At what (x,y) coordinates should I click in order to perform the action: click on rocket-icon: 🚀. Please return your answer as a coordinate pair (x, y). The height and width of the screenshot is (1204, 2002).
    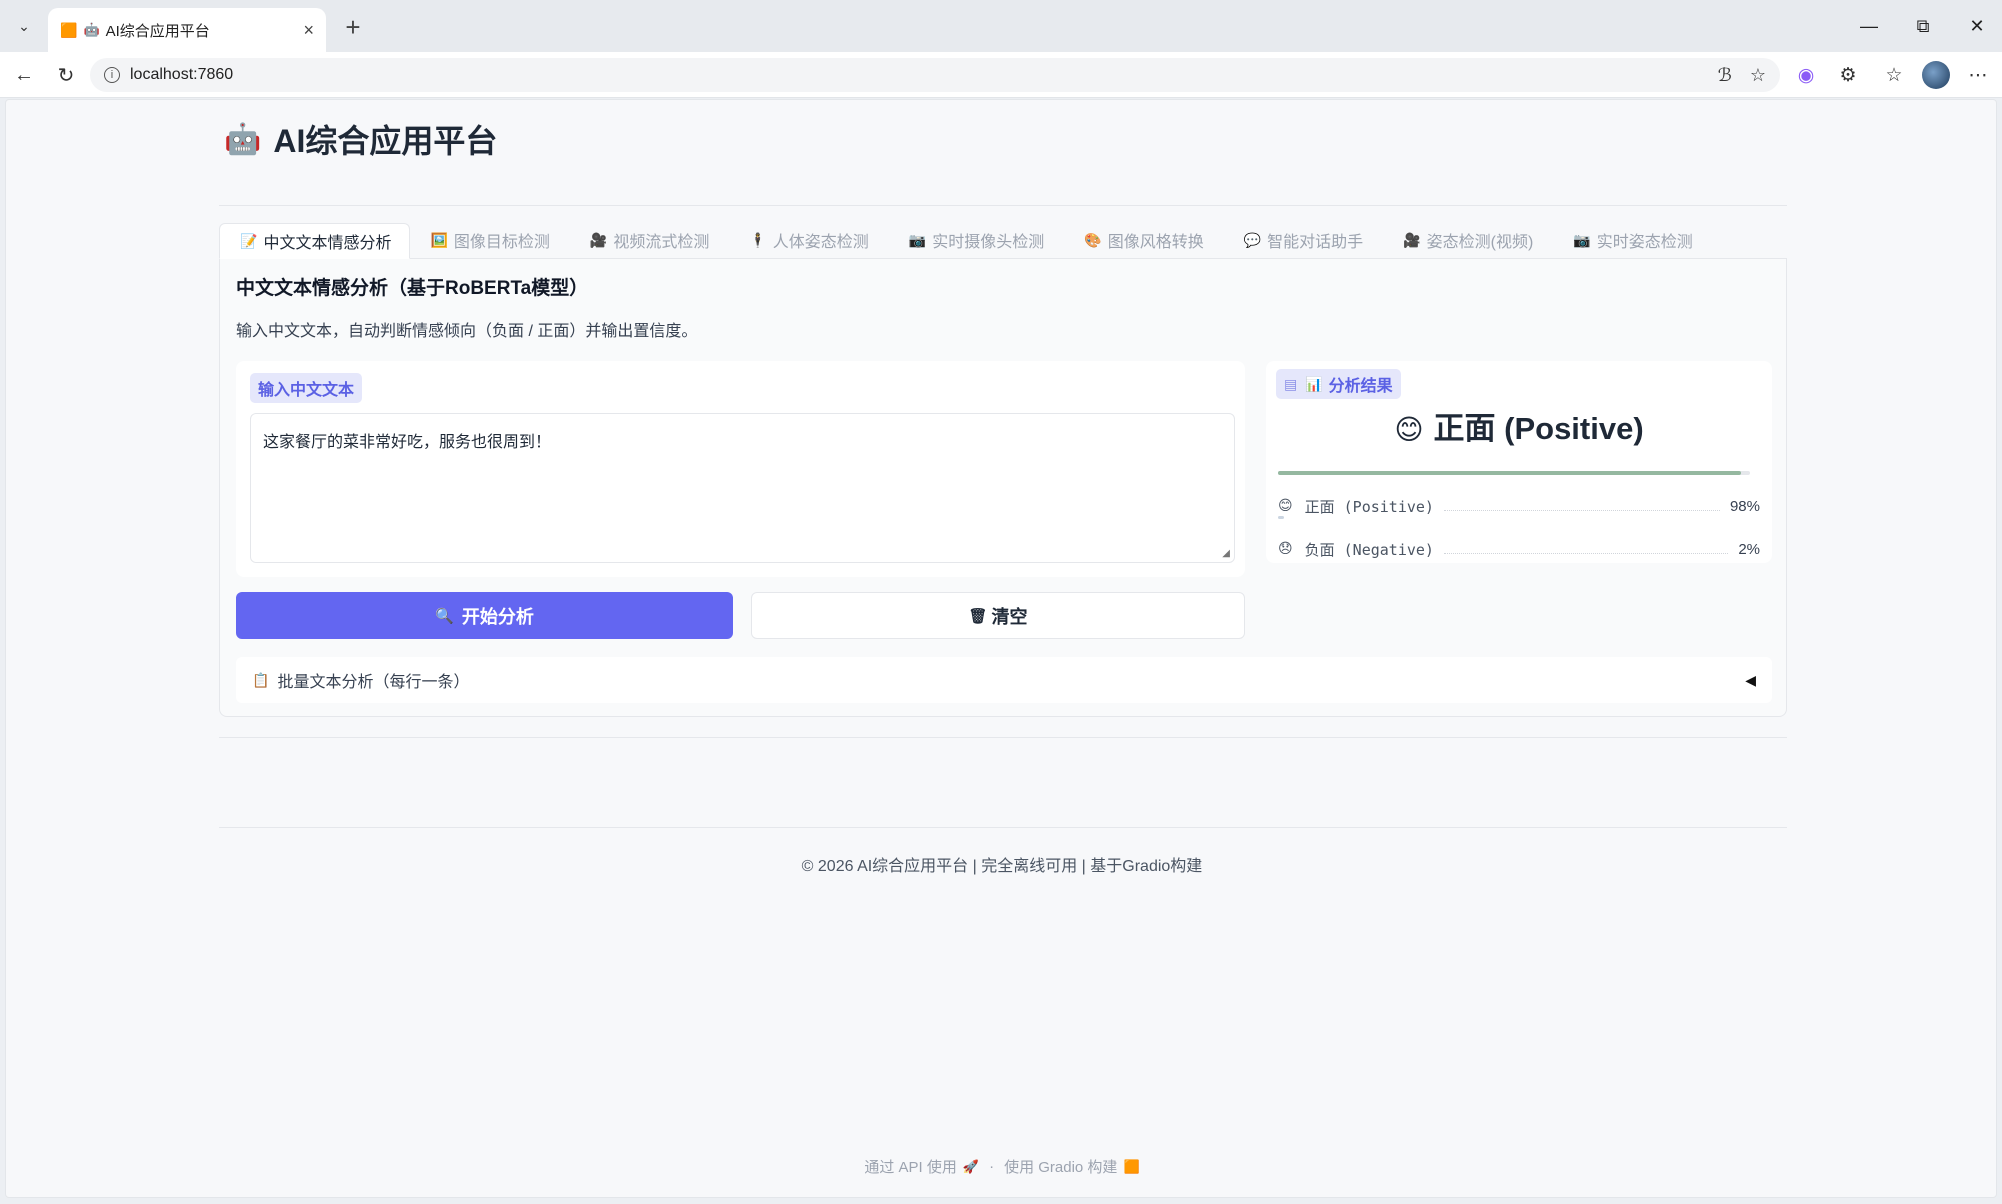
    Looking at the image, I should click on (971, 1166).